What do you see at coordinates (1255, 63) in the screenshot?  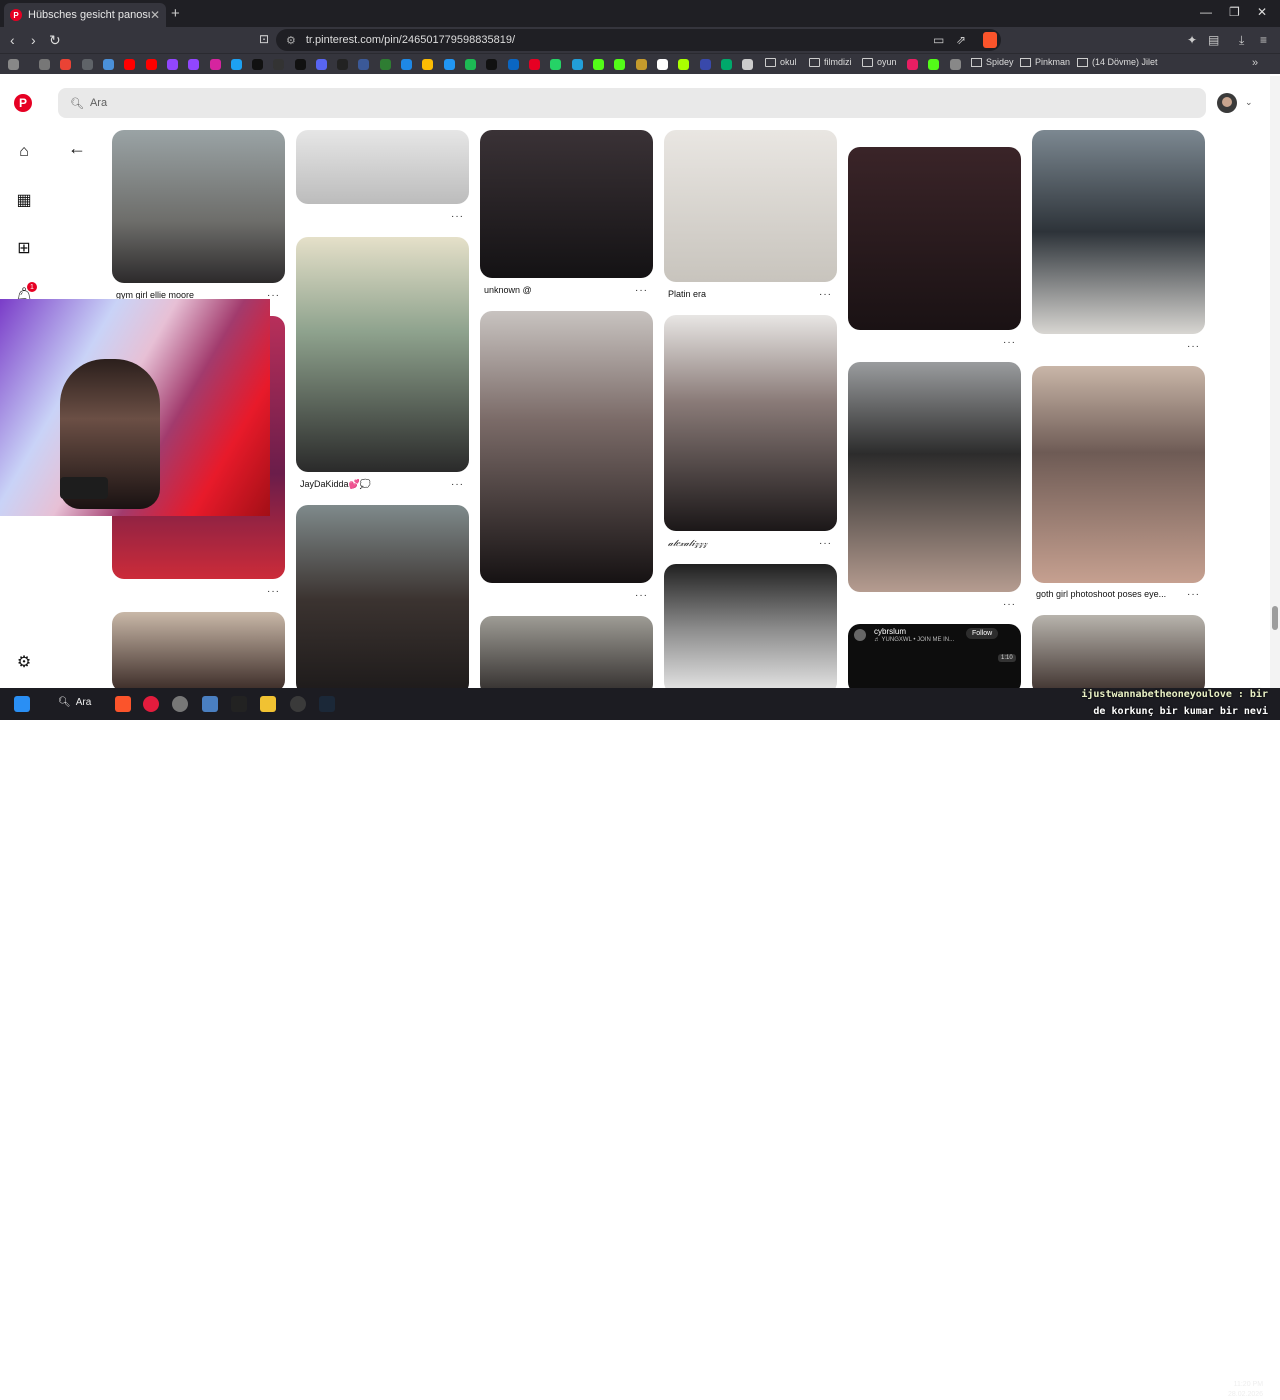 I see `more-bookmarks-icon: »` at bounding box center [1255, 63].